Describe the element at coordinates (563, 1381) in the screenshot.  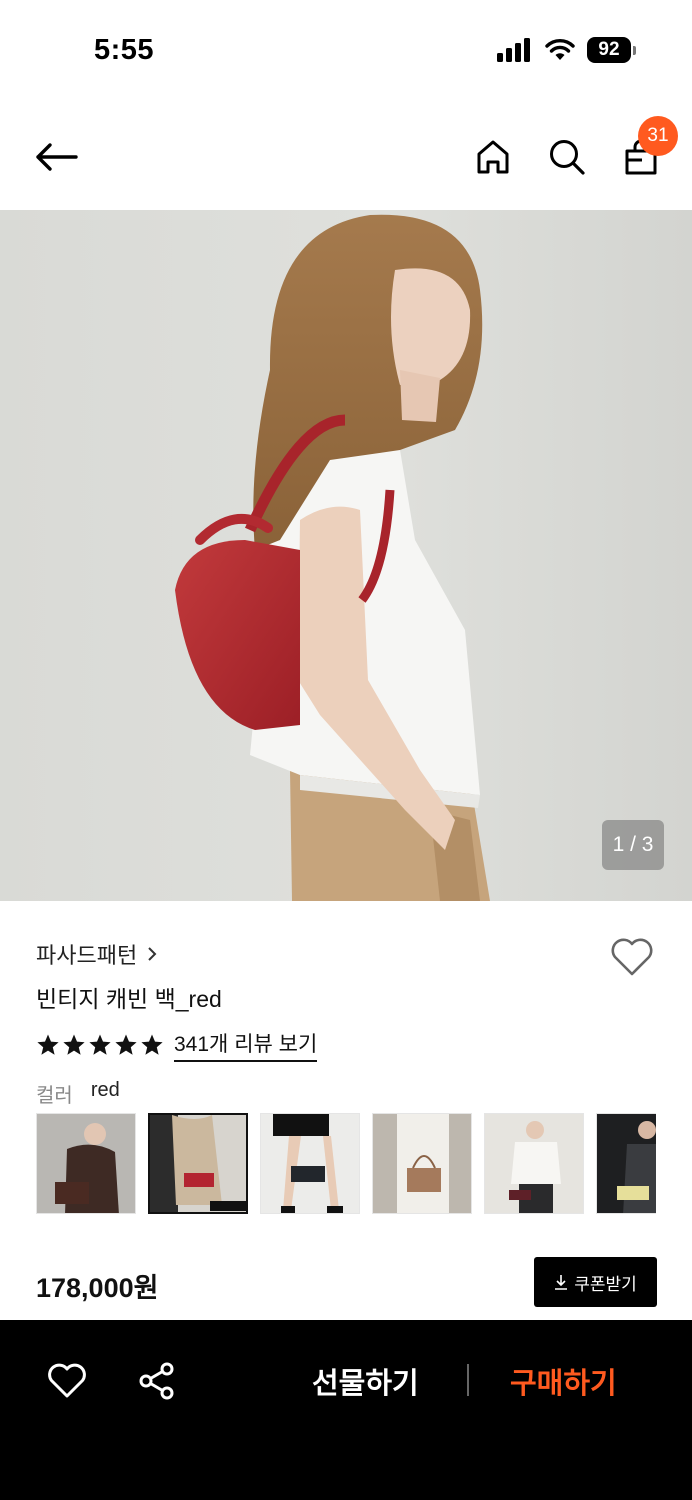
I see `buy-button: 구매하기` at that location.